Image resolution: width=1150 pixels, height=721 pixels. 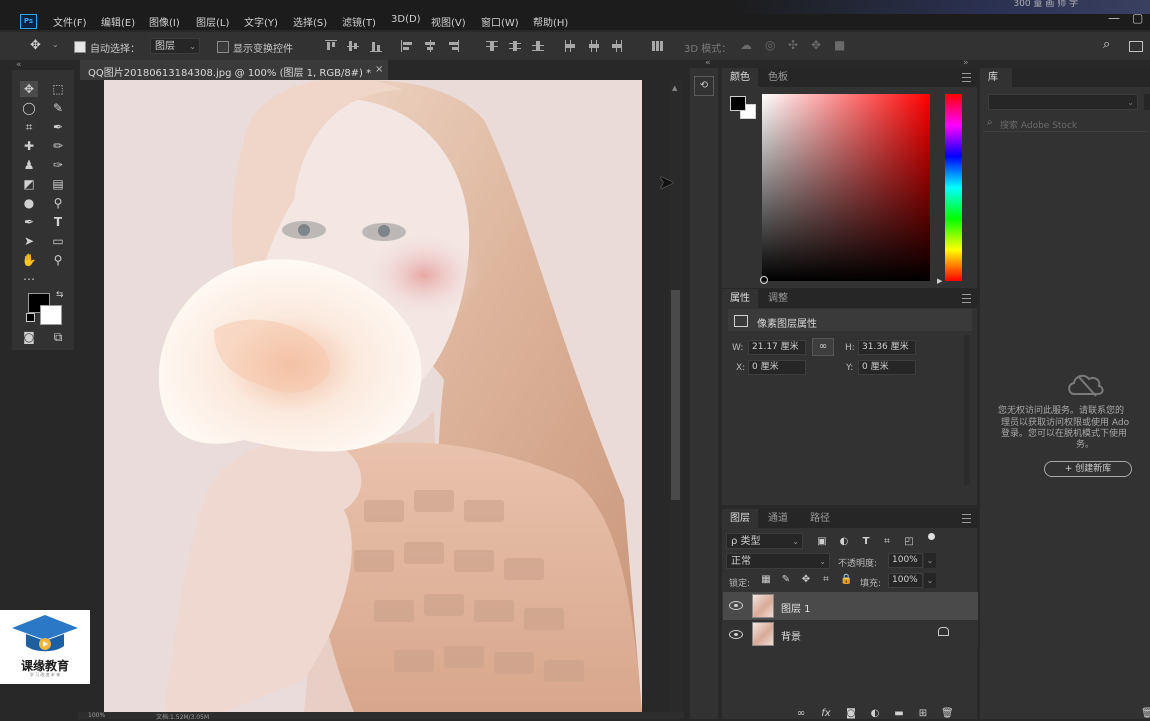 What do you see at coordinates (58, 127) in the screenshot?
I see `eyedropper-tool-icon: ✒` at bounding box center [58, 127].